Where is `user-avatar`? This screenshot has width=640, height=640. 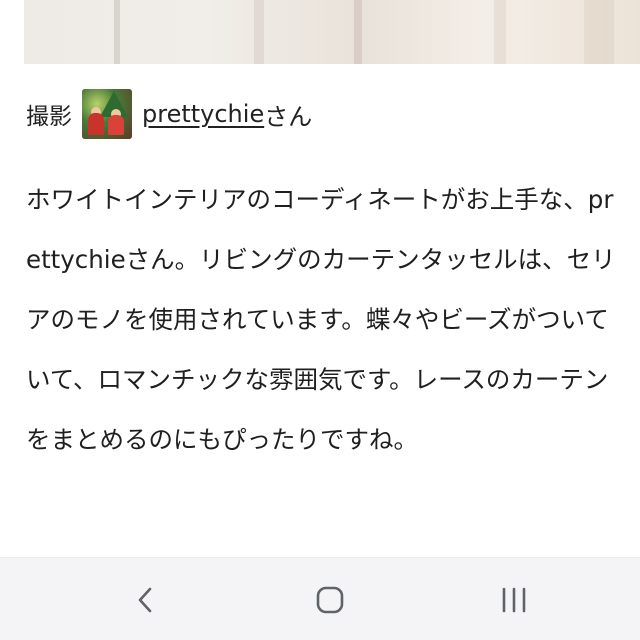
user-avatar is located at coordinates (107, 114).